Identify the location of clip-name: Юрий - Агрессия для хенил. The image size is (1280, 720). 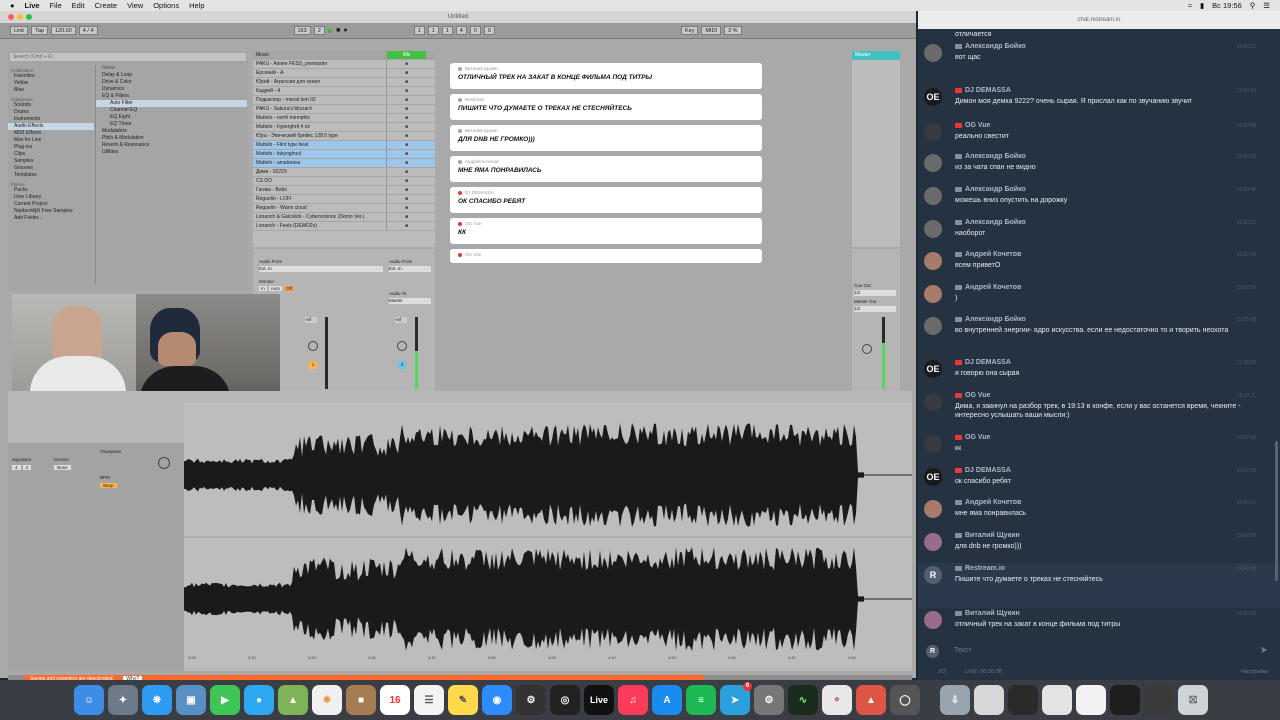
(321, 82).